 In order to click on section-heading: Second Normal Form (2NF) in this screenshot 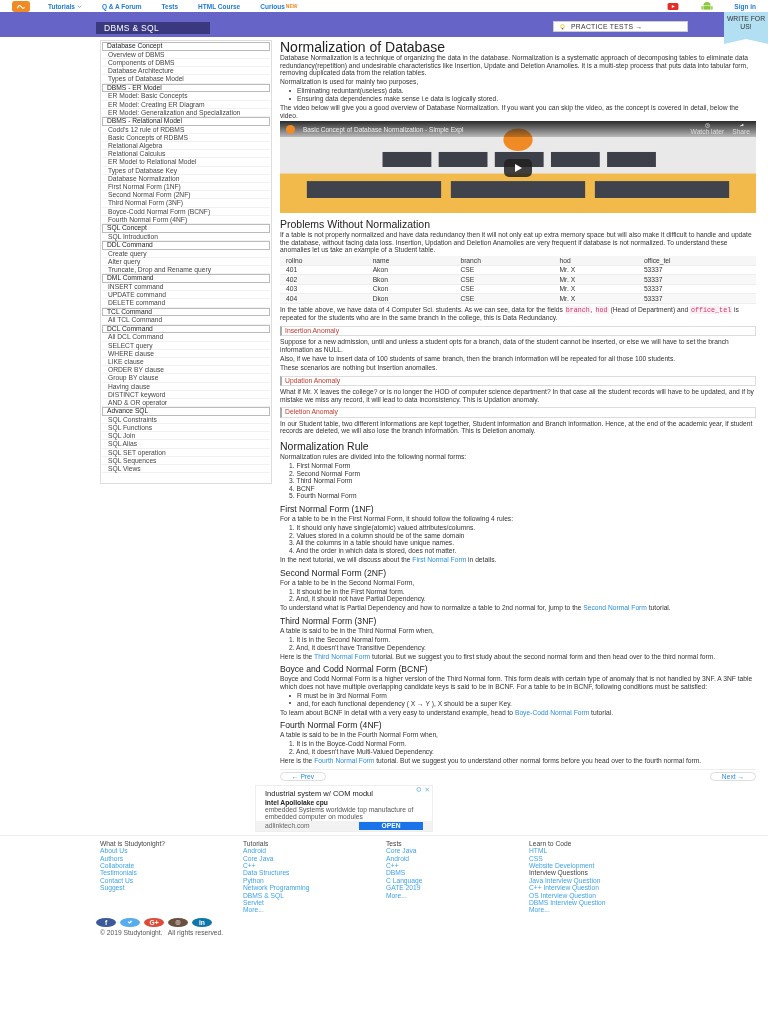, I will do `click(333, 572)`.